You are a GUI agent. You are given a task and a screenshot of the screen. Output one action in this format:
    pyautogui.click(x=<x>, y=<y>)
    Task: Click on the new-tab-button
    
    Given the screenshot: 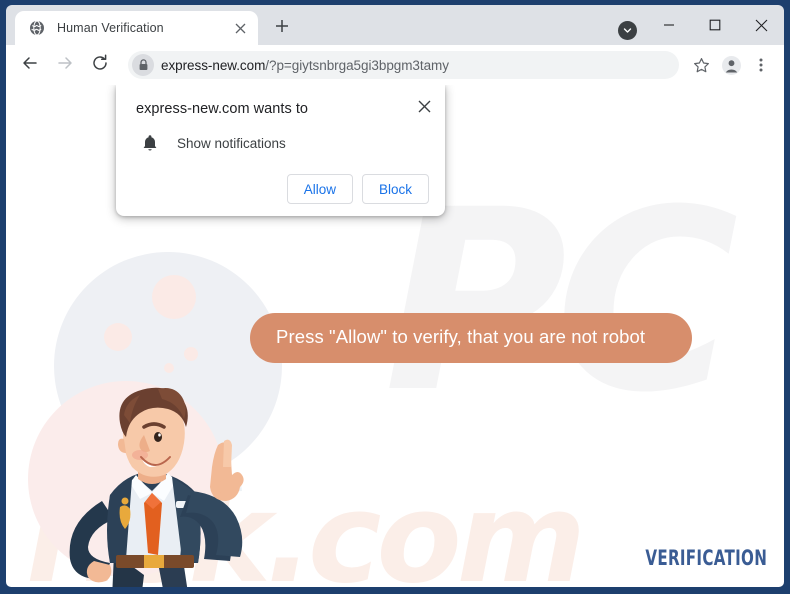 What is the action you would take?
    pyautogui.click(x=282, y=28)
    